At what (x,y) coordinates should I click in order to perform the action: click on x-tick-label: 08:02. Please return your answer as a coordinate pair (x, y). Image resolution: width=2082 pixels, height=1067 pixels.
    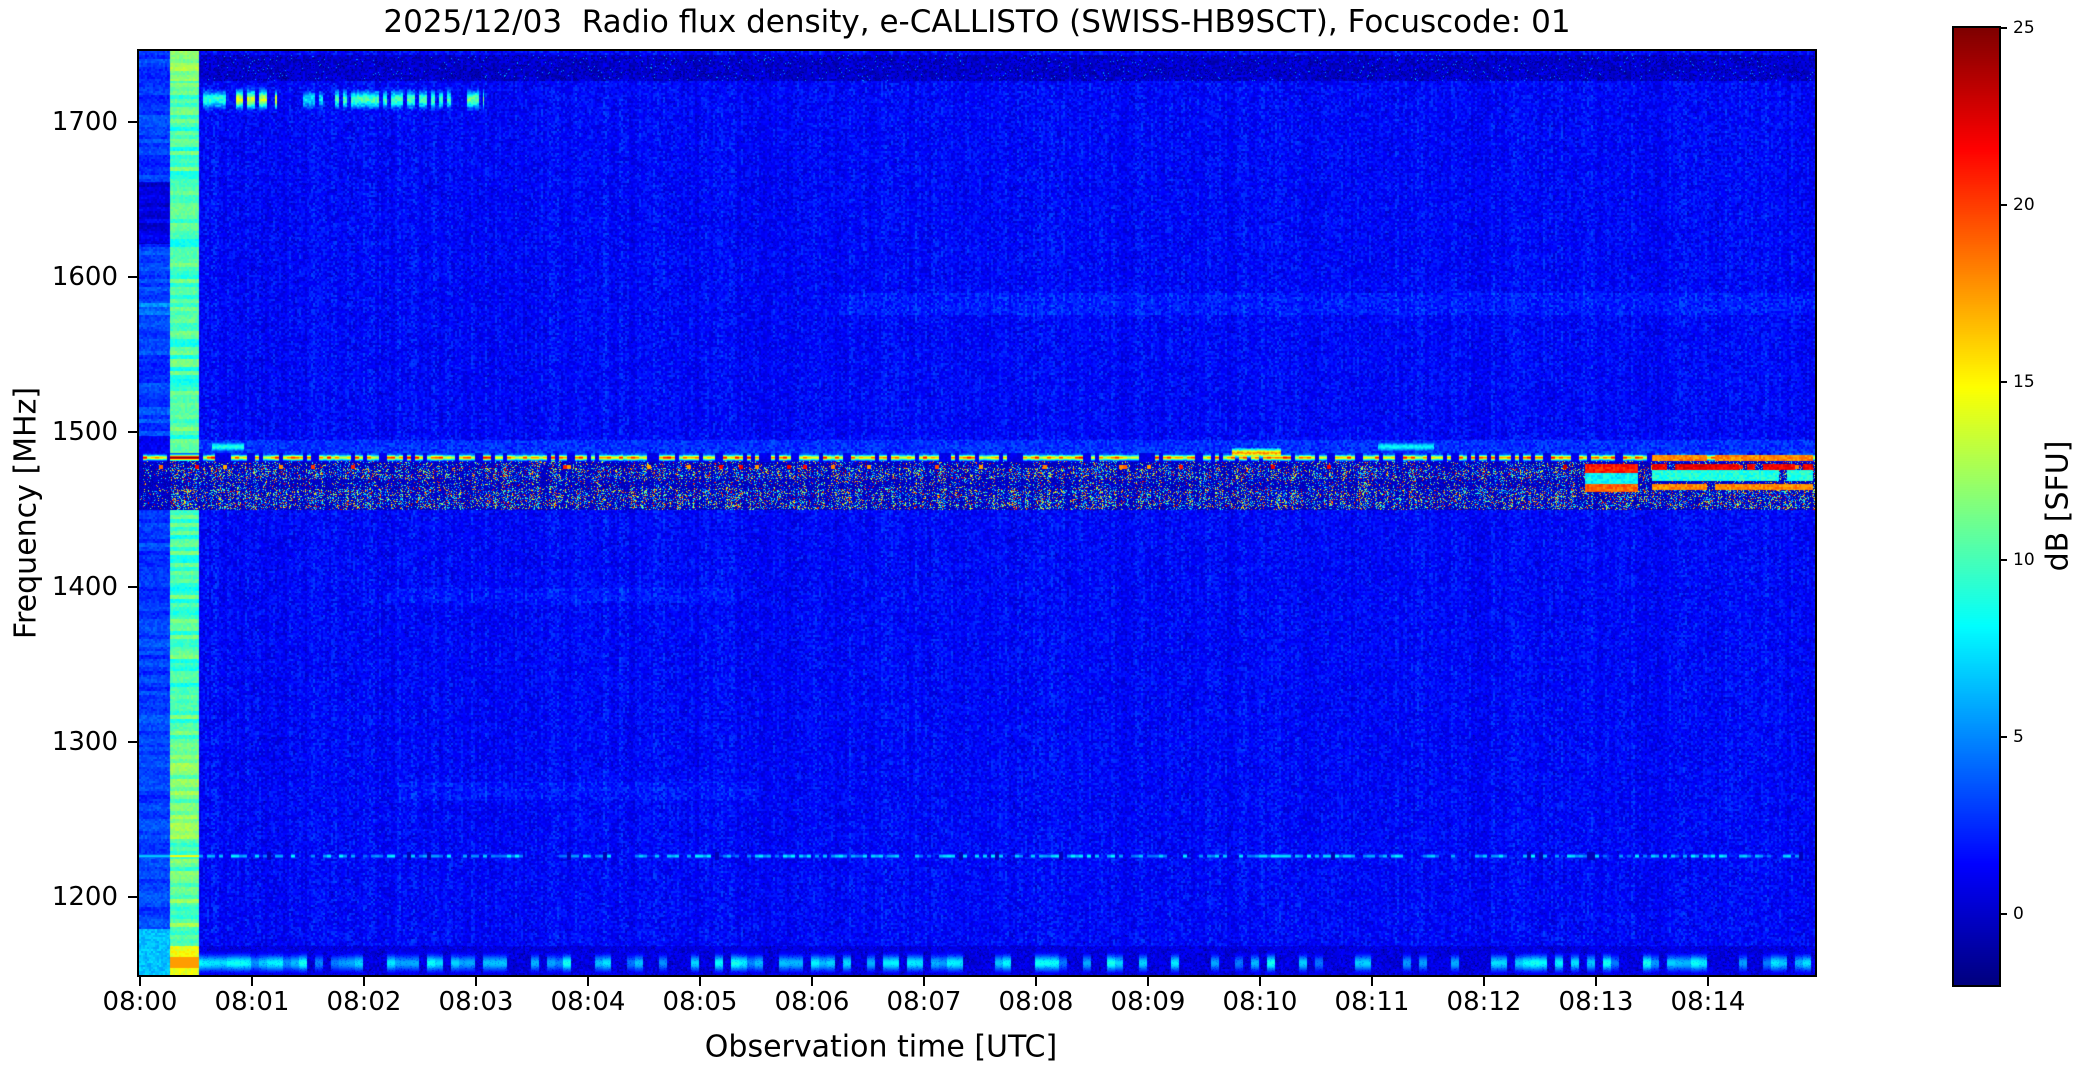
    Looking at the image, I should click on (364, 1002).